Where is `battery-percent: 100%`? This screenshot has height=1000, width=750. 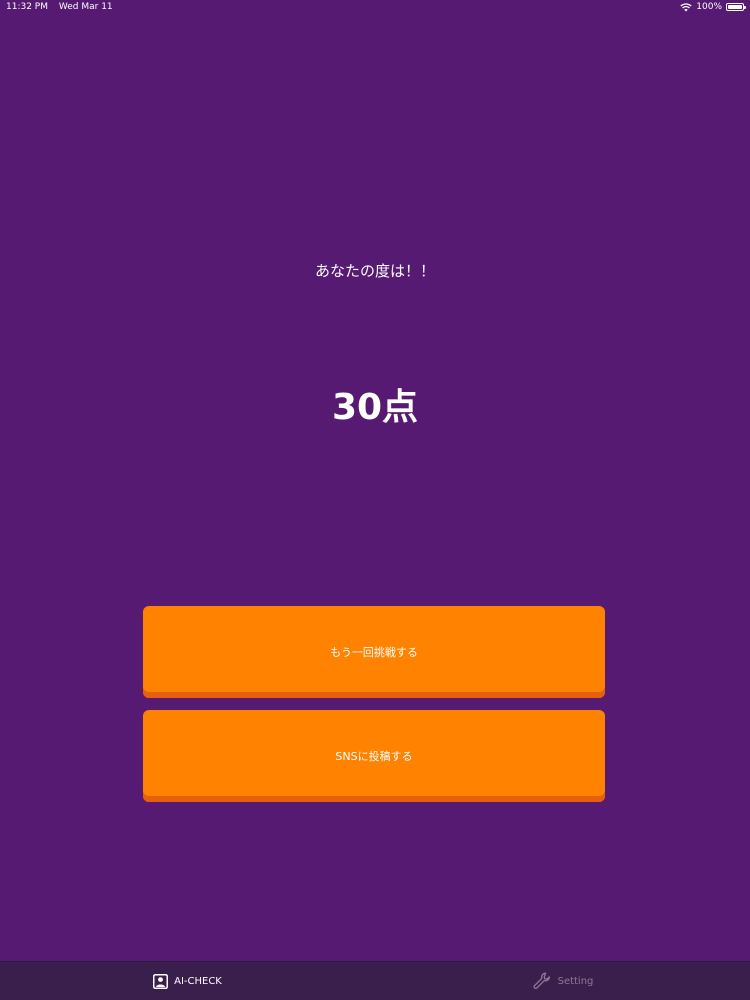
battery-percent: 100% is located at coordinates (709, 7).